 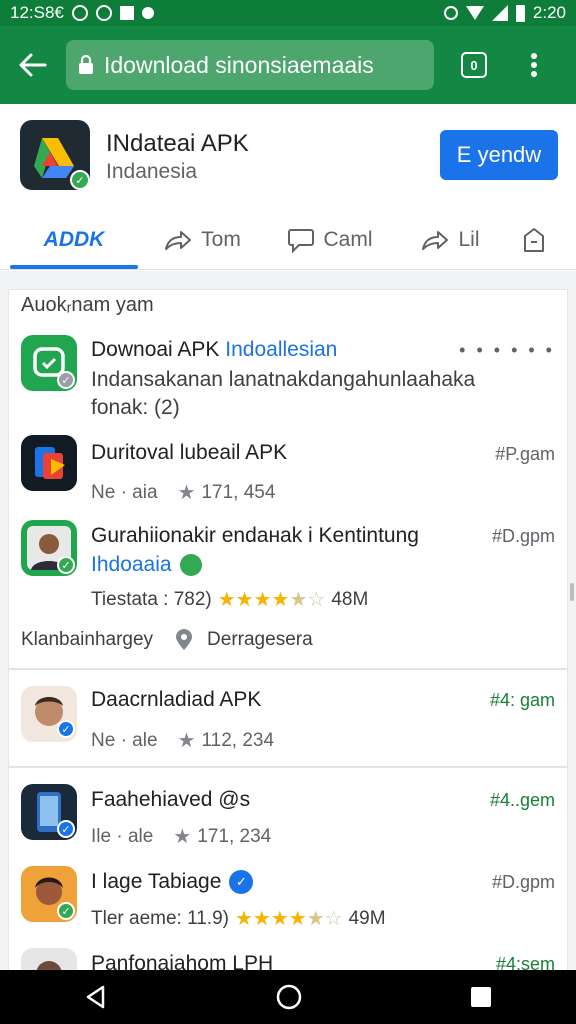 I want to click on list-item-title-text: Downoai APK, so click(x=155, y=349).